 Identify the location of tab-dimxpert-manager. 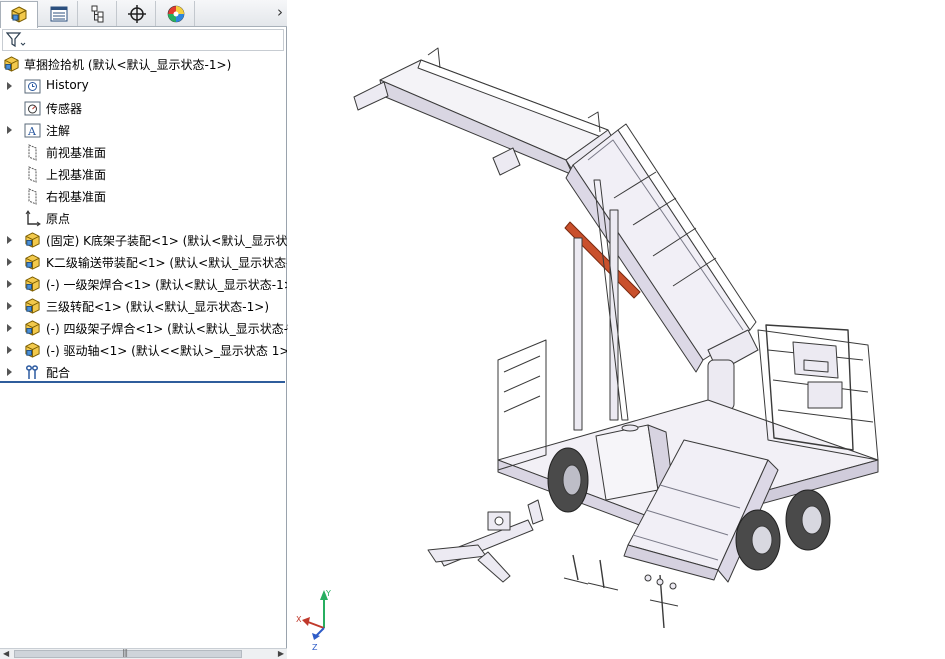
(137, 13).